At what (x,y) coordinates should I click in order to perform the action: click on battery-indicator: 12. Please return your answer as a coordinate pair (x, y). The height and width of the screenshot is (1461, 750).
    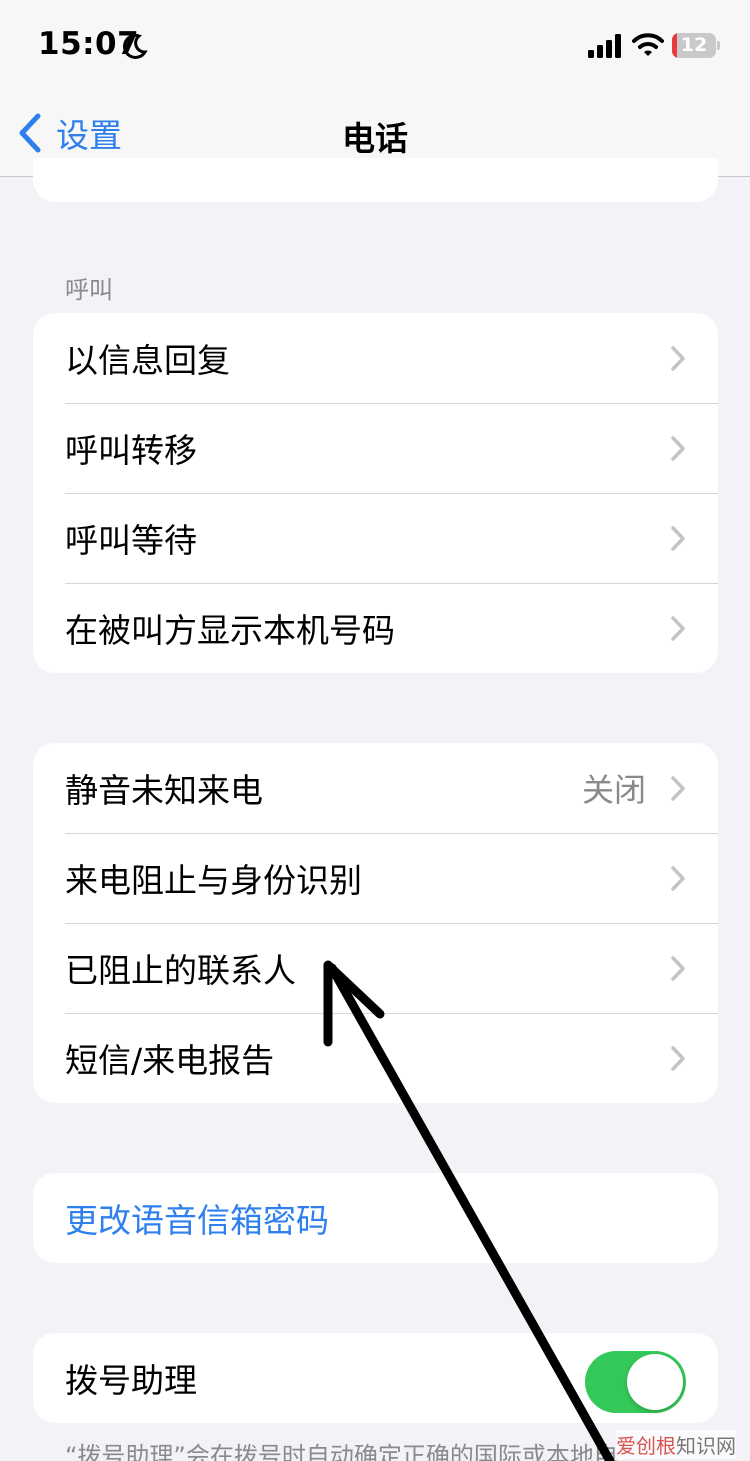
    Looking at the image, I should click on (696, 45).